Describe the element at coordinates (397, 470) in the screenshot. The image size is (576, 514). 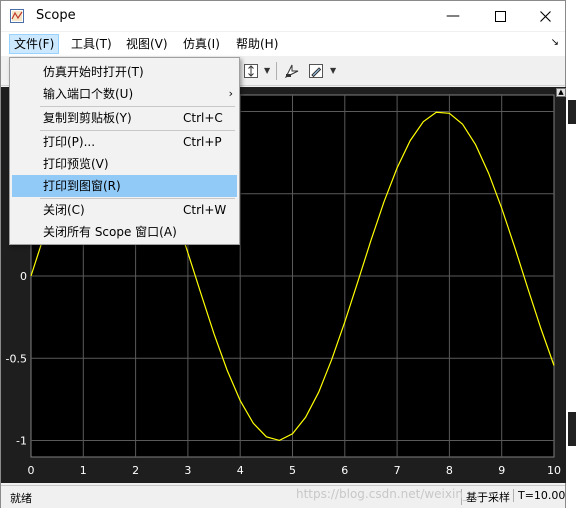
I see `x-tick-label: 7` at that location.